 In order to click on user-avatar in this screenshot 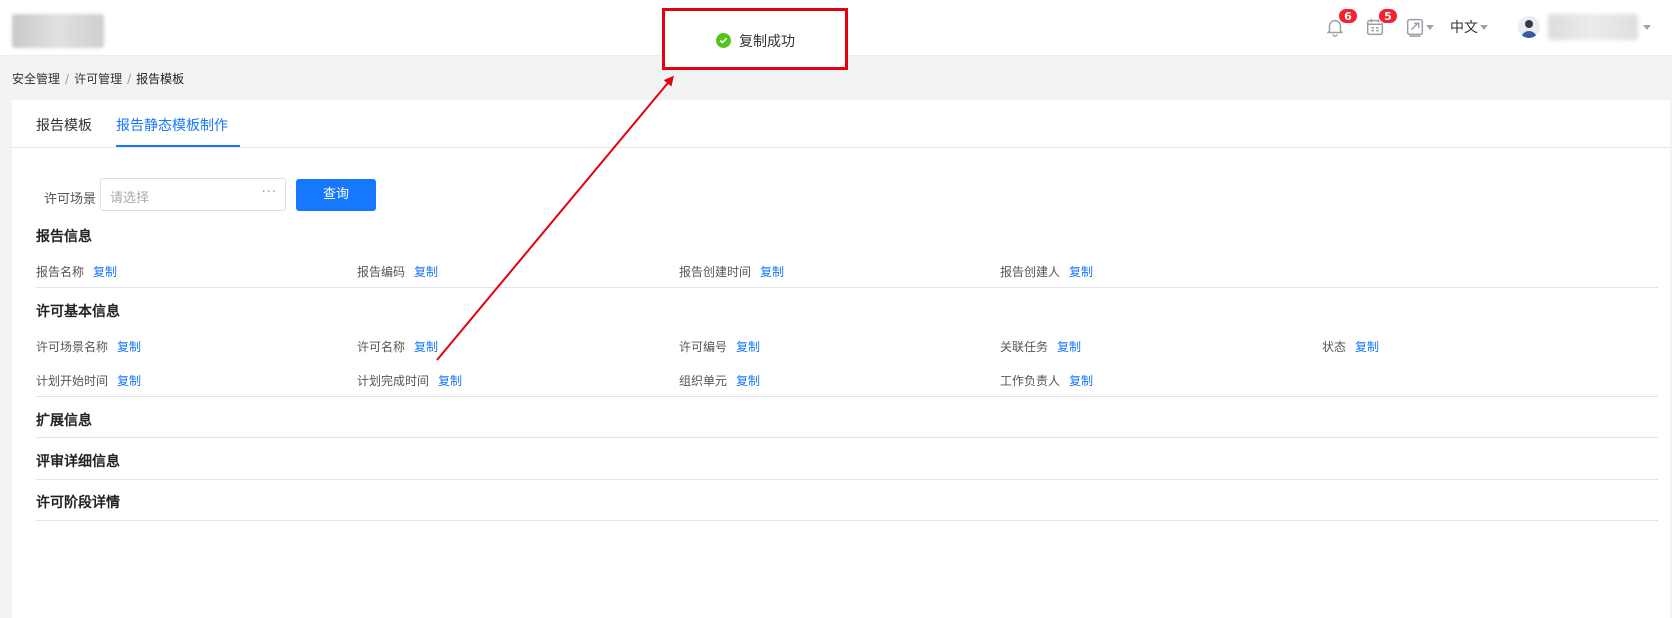, I will do `click(1529, 27)`.